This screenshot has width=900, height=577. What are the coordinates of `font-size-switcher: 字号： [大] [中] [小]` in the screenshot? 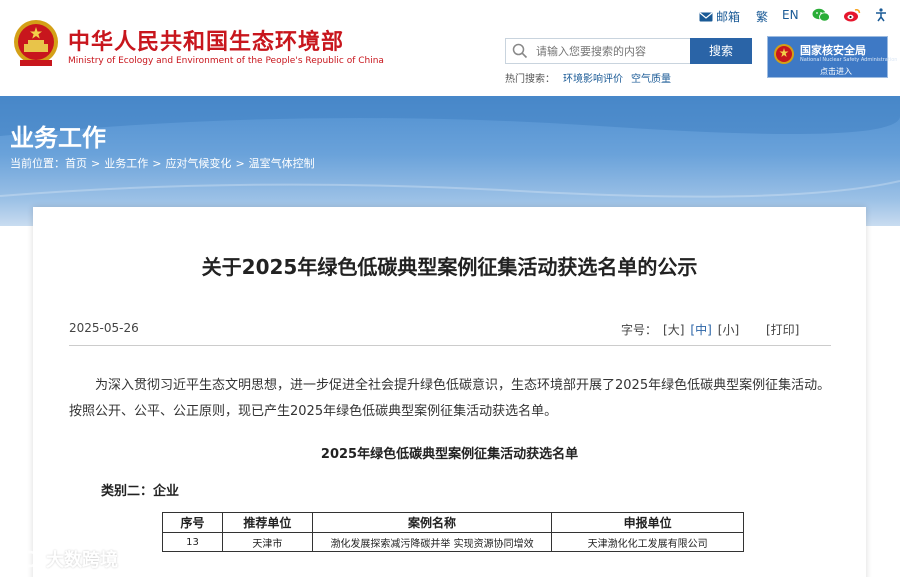 It's located at (683, 329).